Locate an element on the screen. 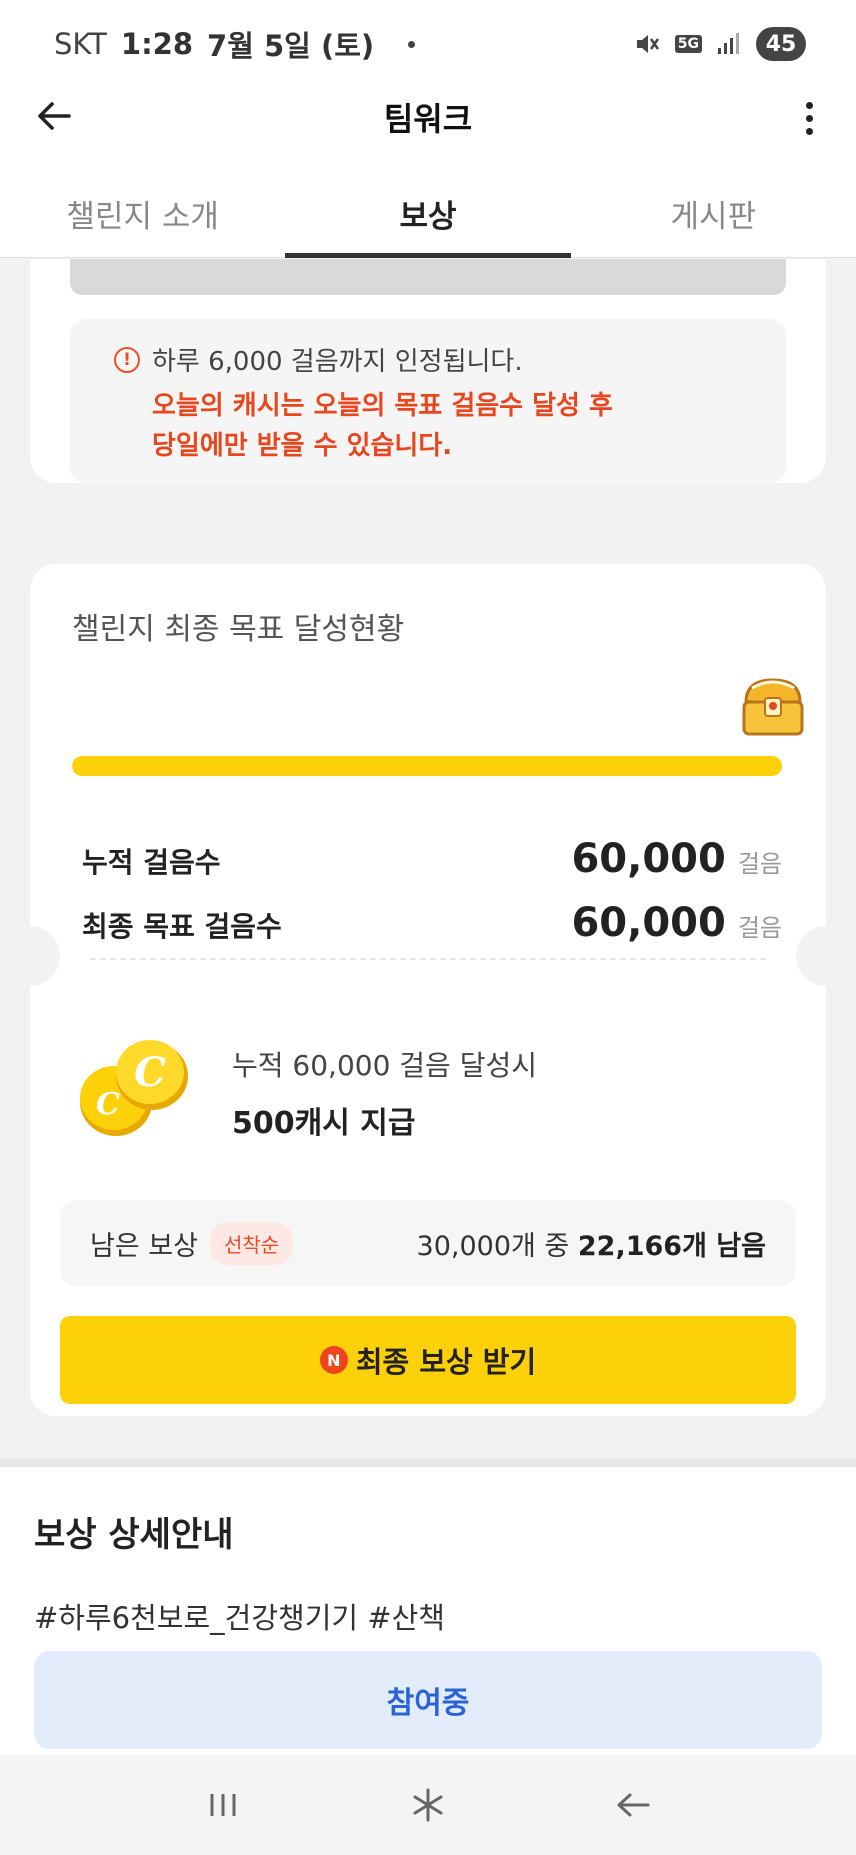 The width and height of the screenshot is (856, 1855). claim-final-reward-button: N 최종 보상 받기 is located at coordinates (428, 1360).